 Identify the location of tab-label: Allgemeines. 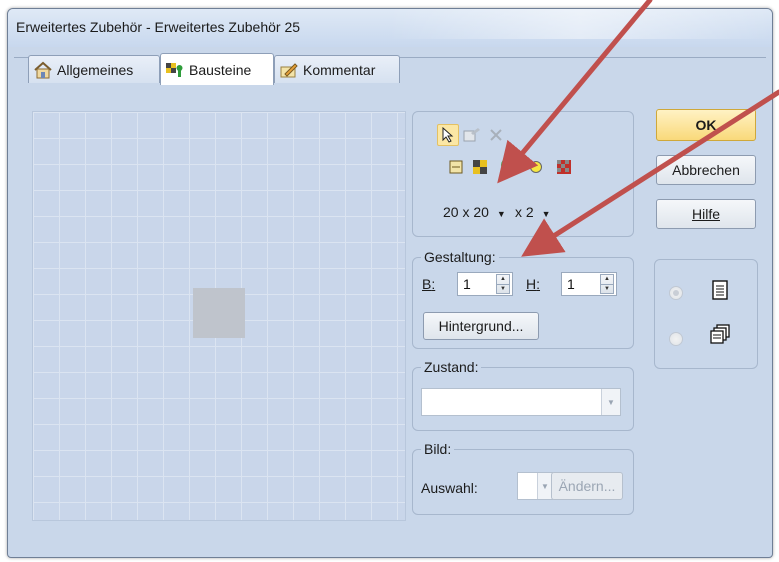
(95, 69).